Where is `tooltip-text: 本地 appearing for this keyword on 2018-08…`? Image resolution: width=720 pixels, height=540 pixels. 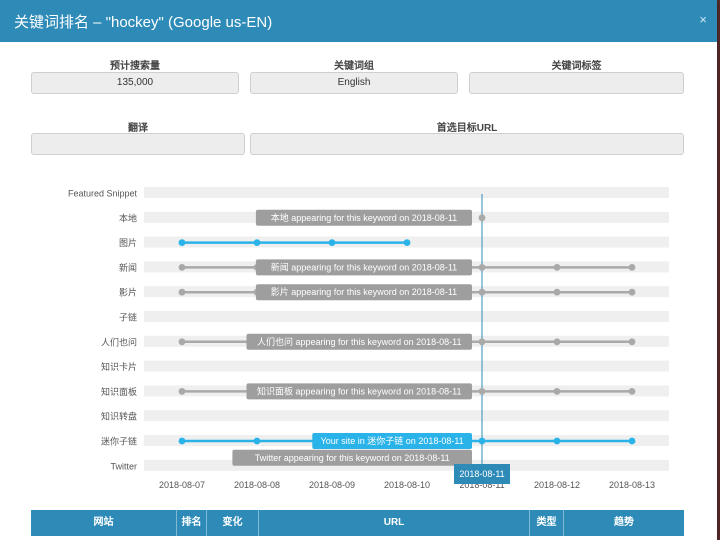
tooltip-text: 本地 appearing for this keyword on 2018-08… is located at coordinates (364, 217).